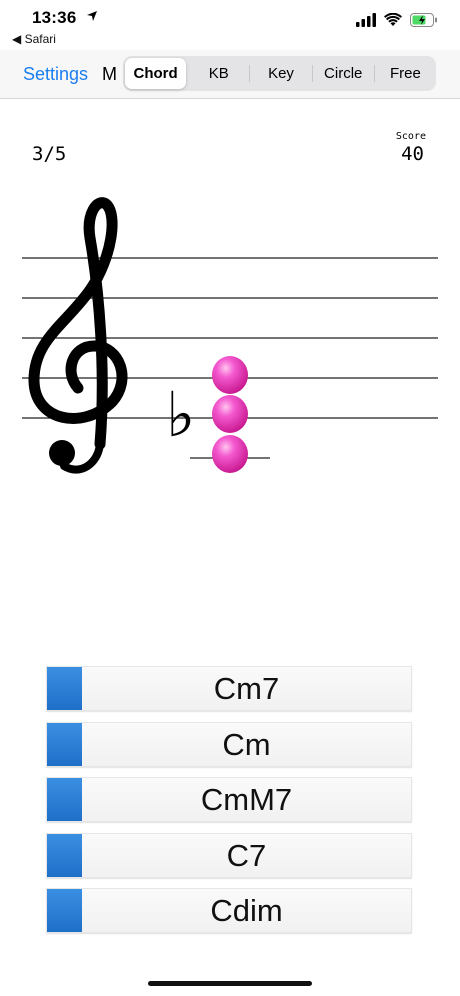 This screenshot has height=996, width=460. Describe the element at coordinates (109, 74) in the screenshot. I see `truncated-title: M` at that location.